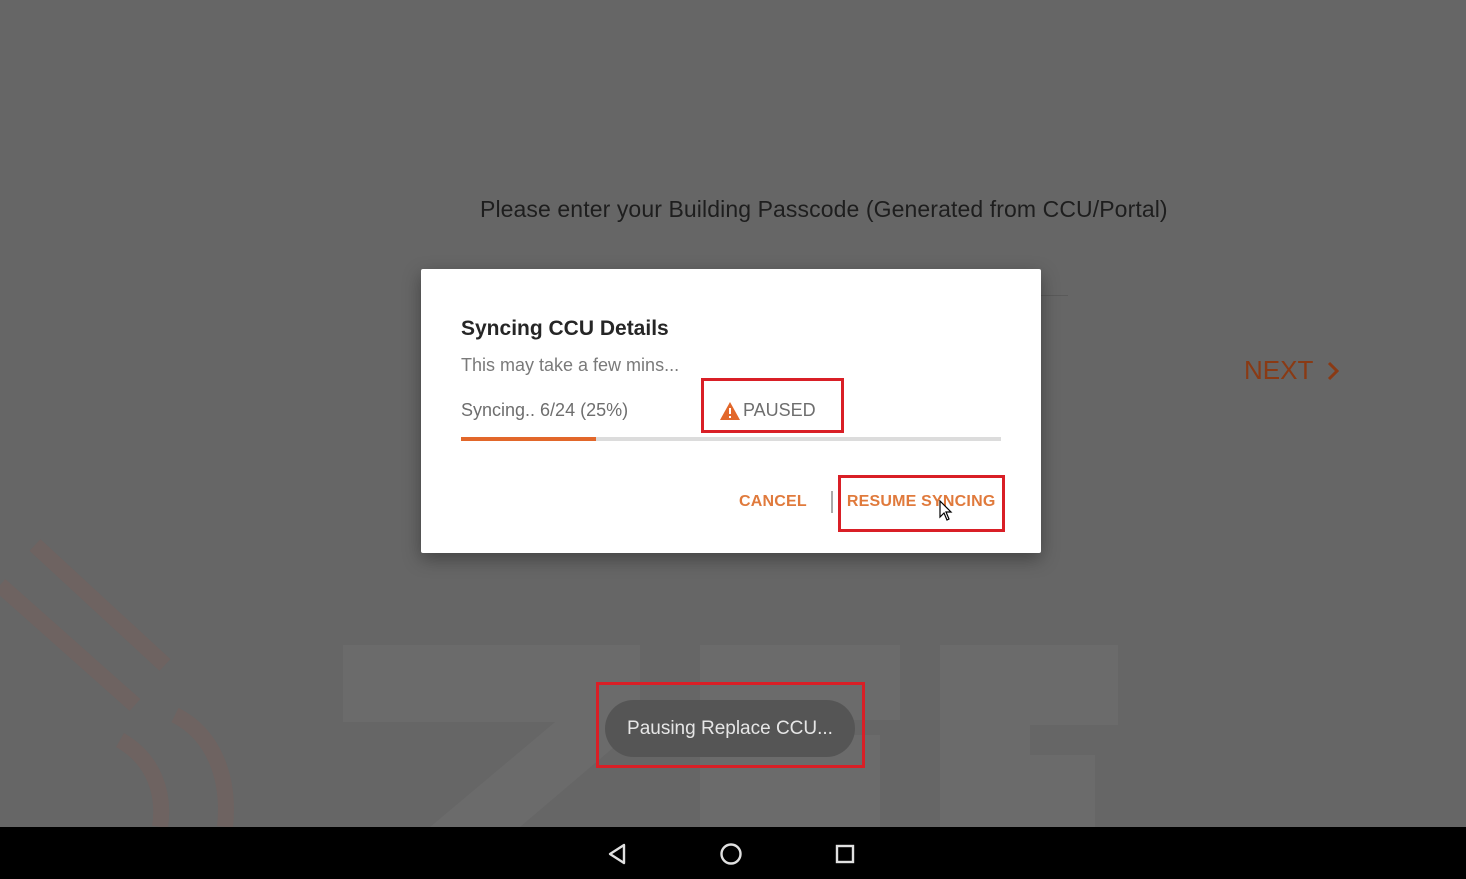  What do you see at coordinates (1334, 370) in the screenshot?
I see `chevron-right-icon` at bounding box center [1334, 370].